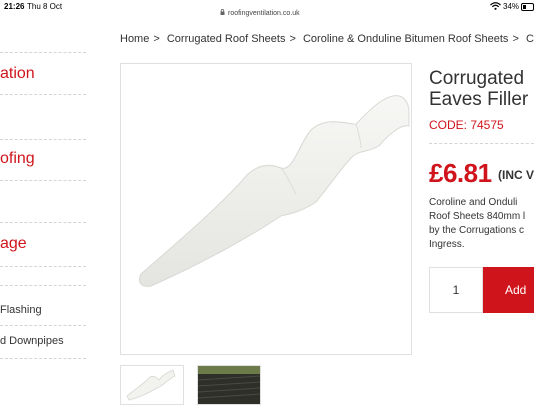 Image resolution: width=534 pixels, height=405 pixels. I want to click on breadcrumb-corrugated-roof-sheets: Corrugated Roof Sheets, so click(226, 39).